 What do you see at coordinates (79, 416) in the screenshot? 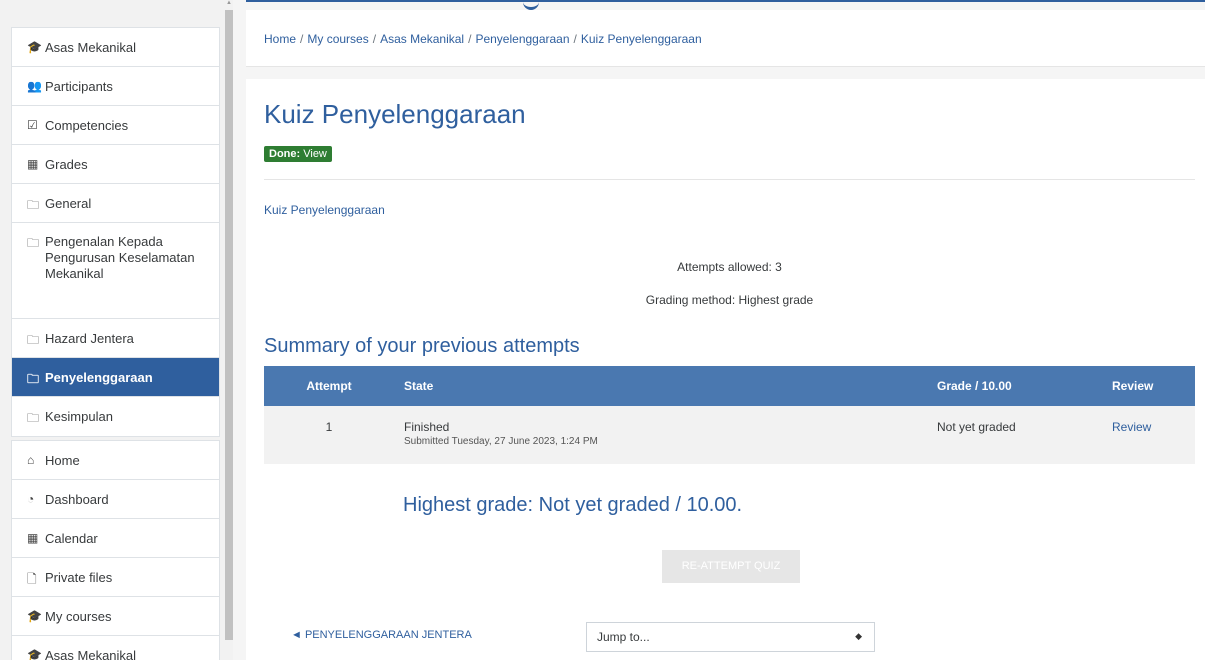
I see `sidebar-item-label: Kesimpulan` at bounding box center [79, 416].